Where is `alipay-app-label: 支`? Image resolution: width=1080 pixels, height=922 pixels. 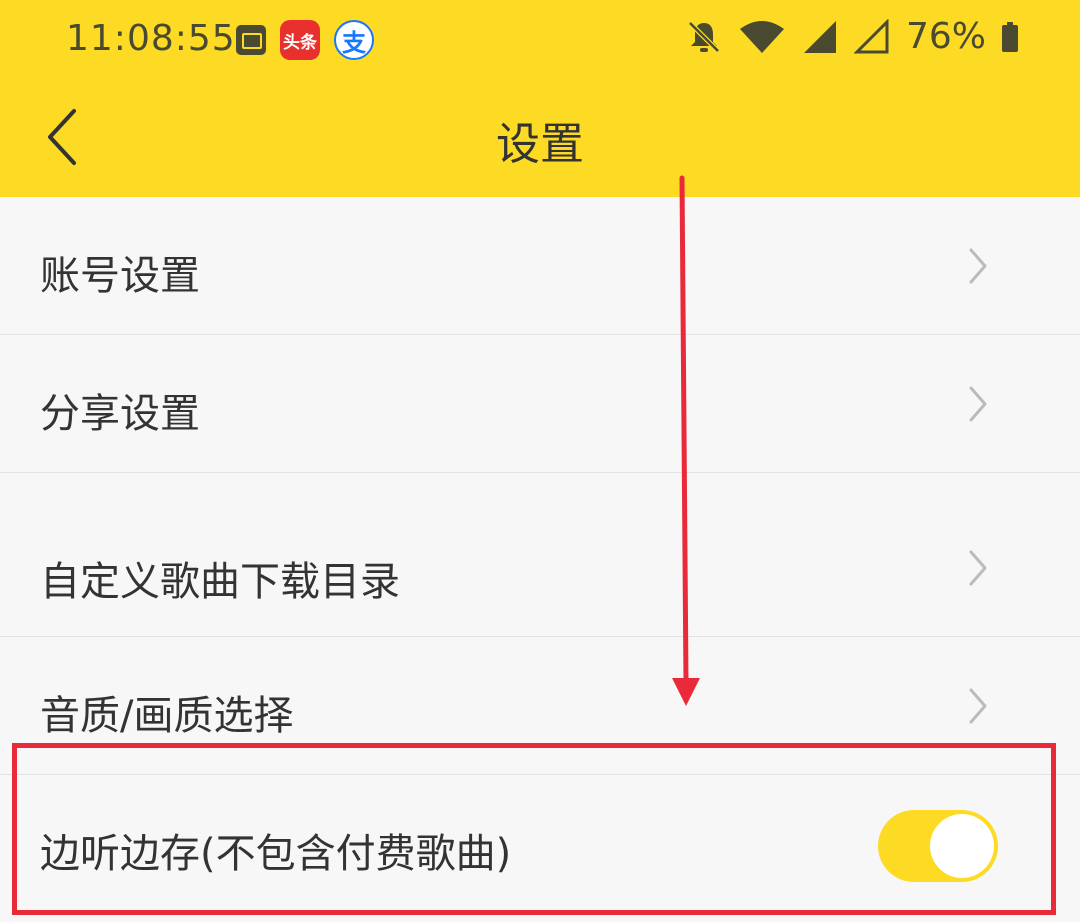 alipay-app-label: 支 is located at coordinates (354, 42).